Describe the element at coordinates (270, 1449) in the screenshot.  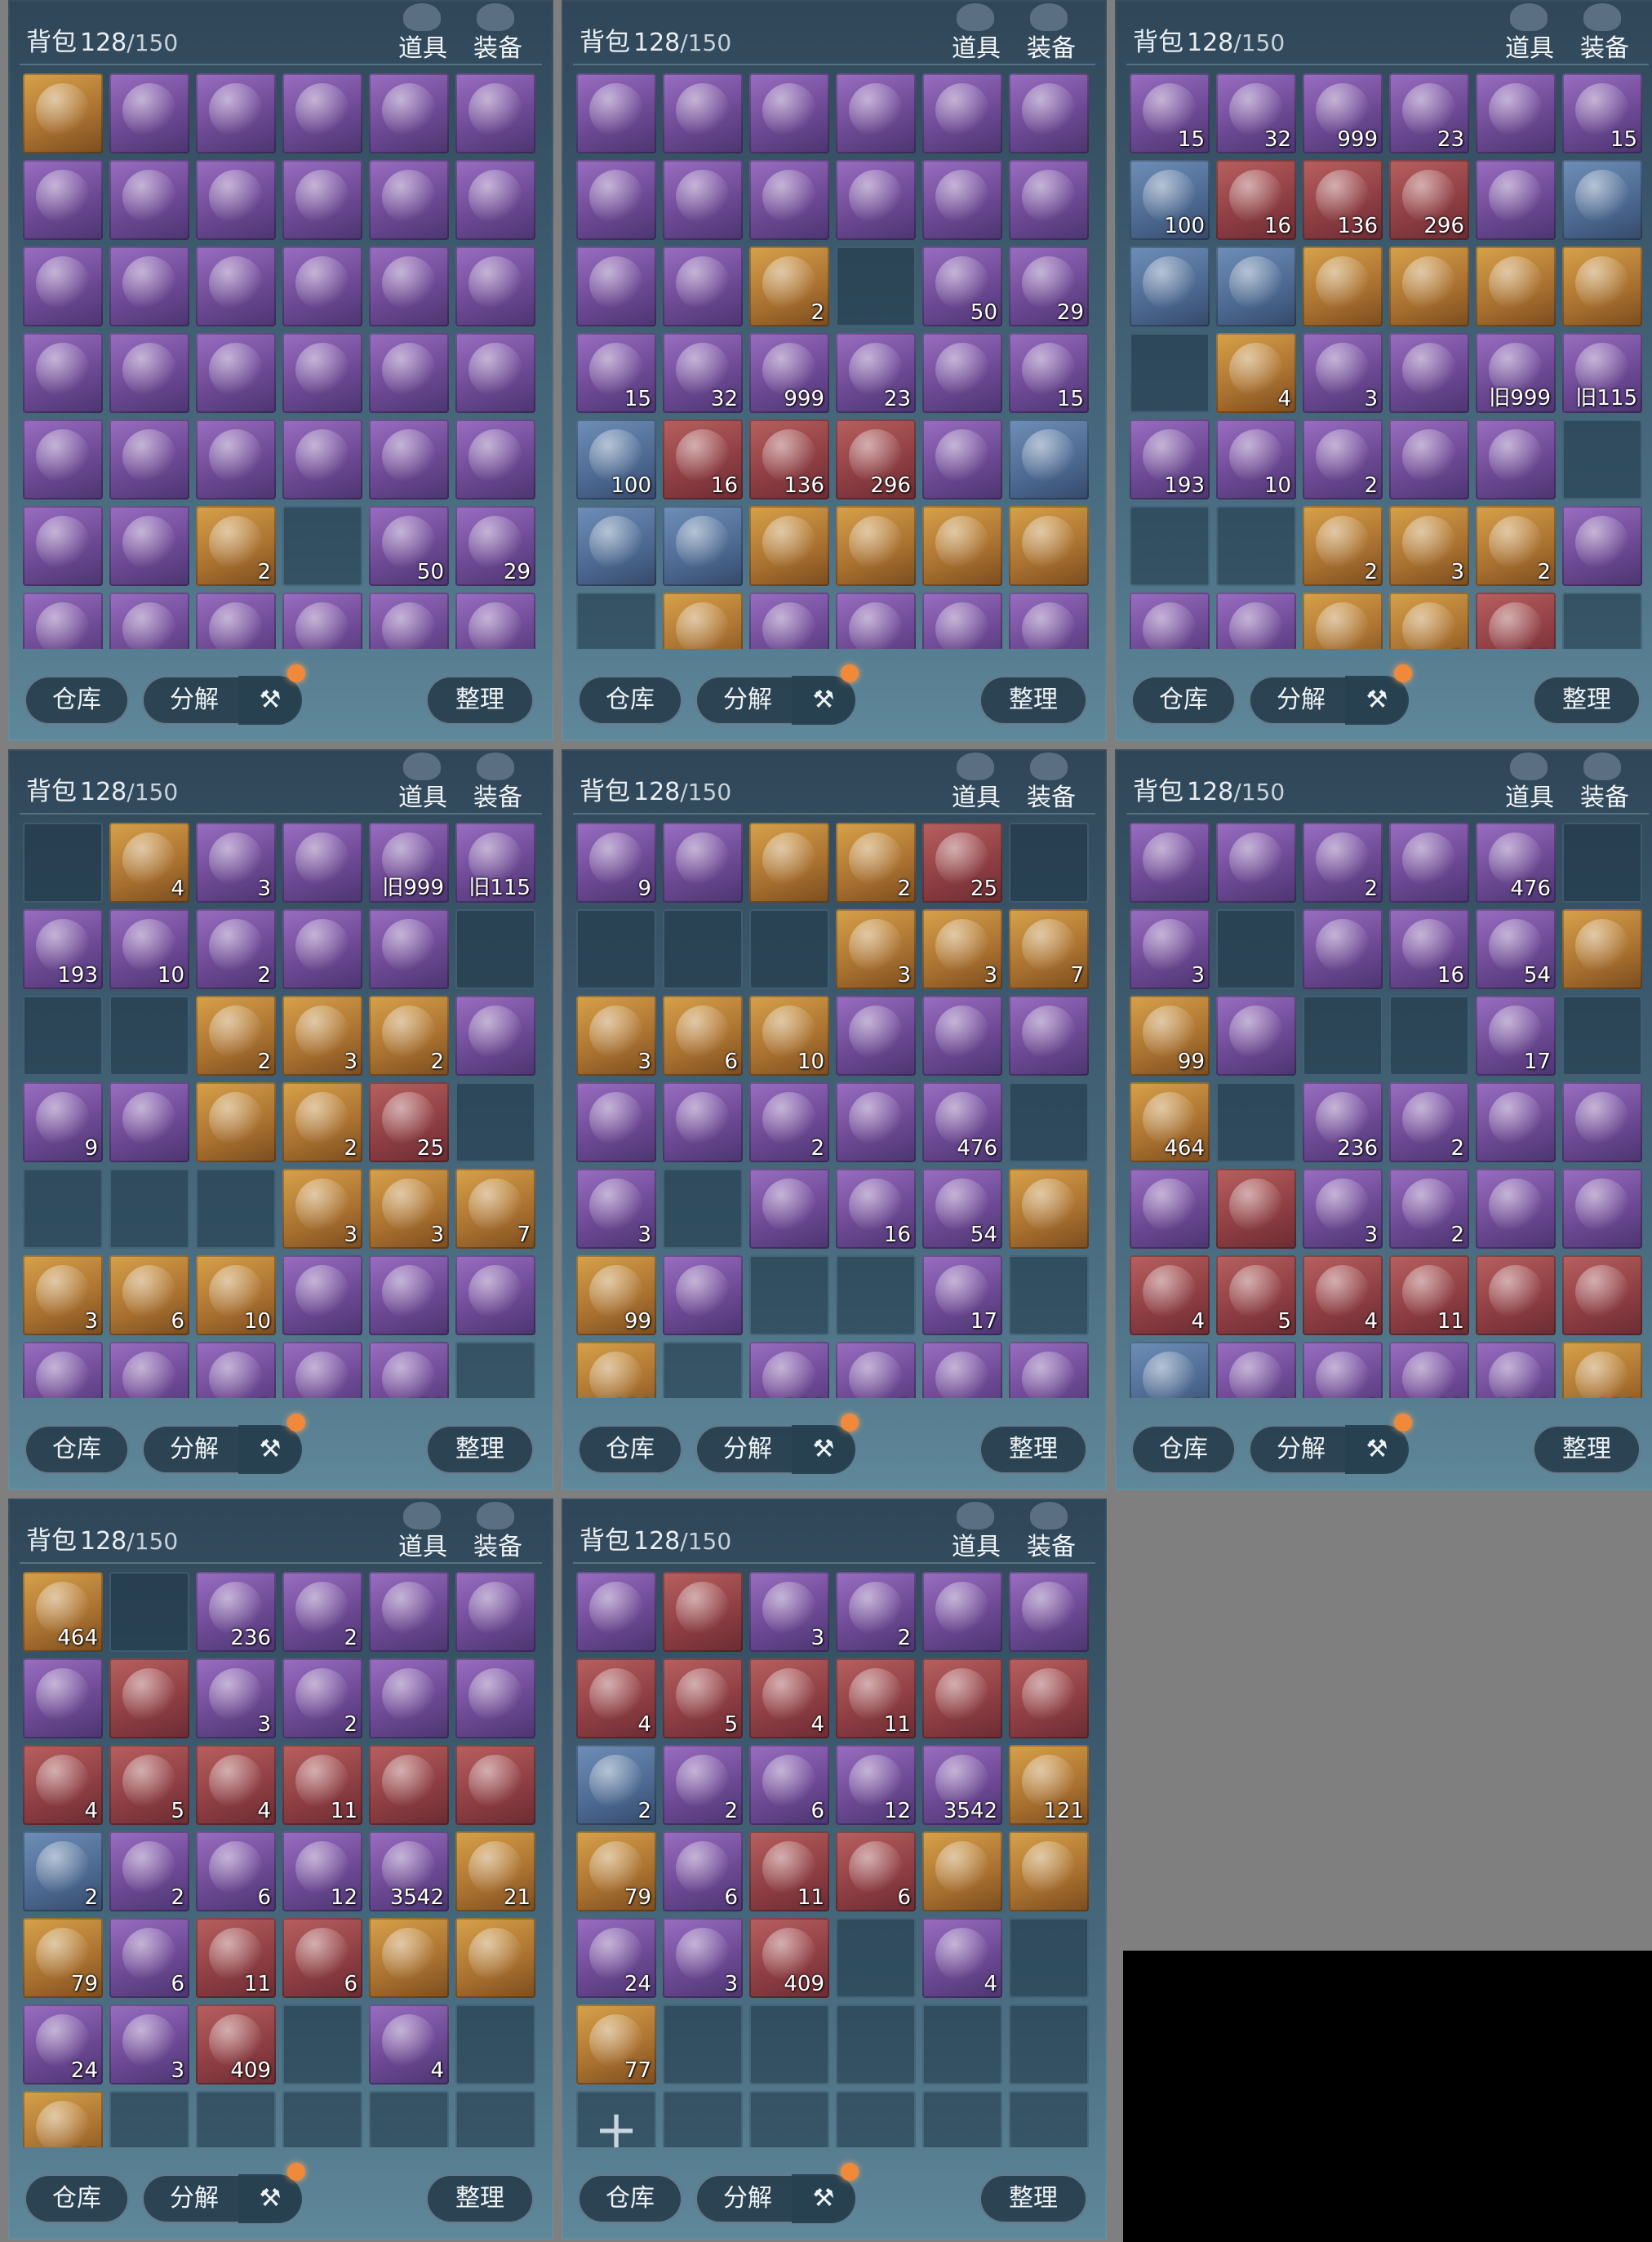
I see `hammer-icon: ⚒` at that location.